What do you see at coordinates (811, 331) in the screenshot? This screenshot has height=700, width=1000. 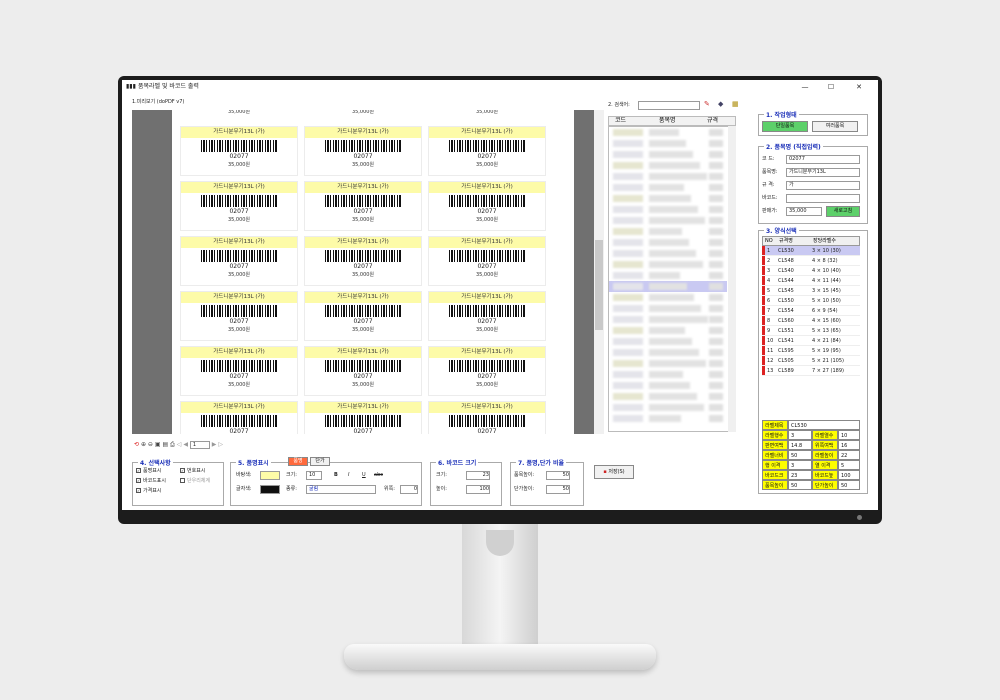 I see `format-row: 9 CL551 5 × 13 (65)` at bounding box center [811, 331].